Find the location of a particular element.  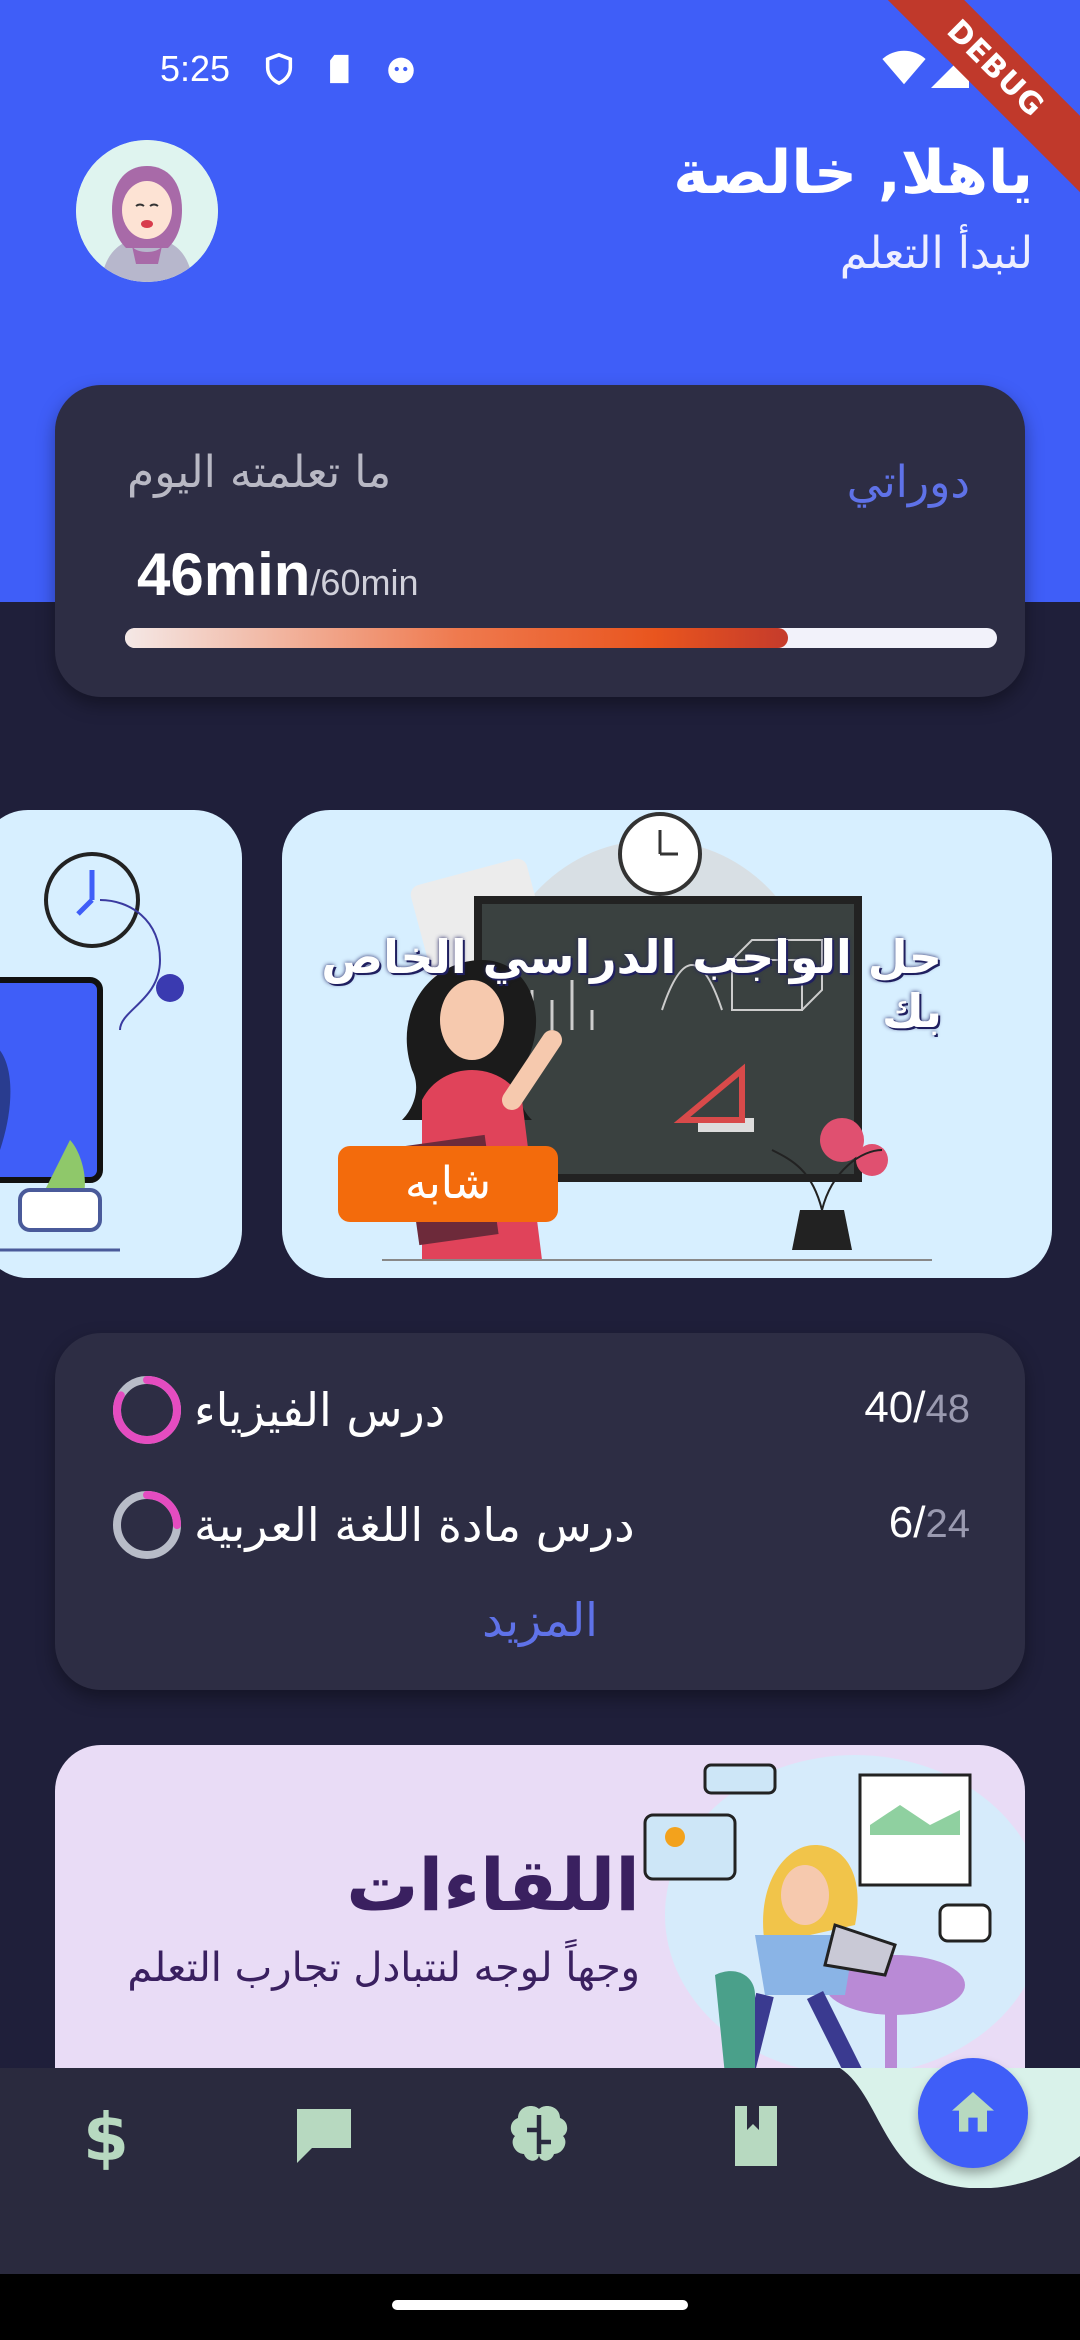

lesson-count: 40/48 is located at coordinates (917, 1408).